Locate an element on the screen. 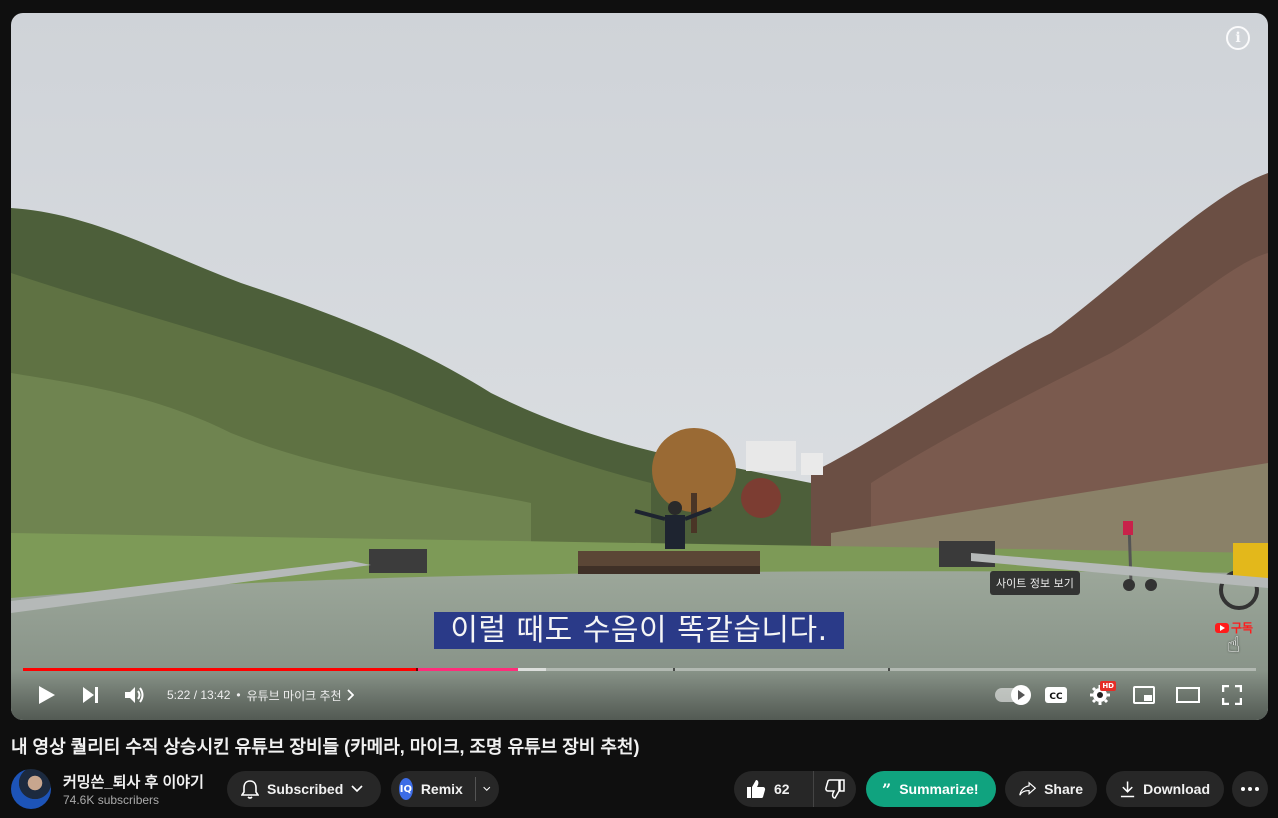 This screenshot has width=1278, height=818. bell-icon is located at coordinates (250, 789).